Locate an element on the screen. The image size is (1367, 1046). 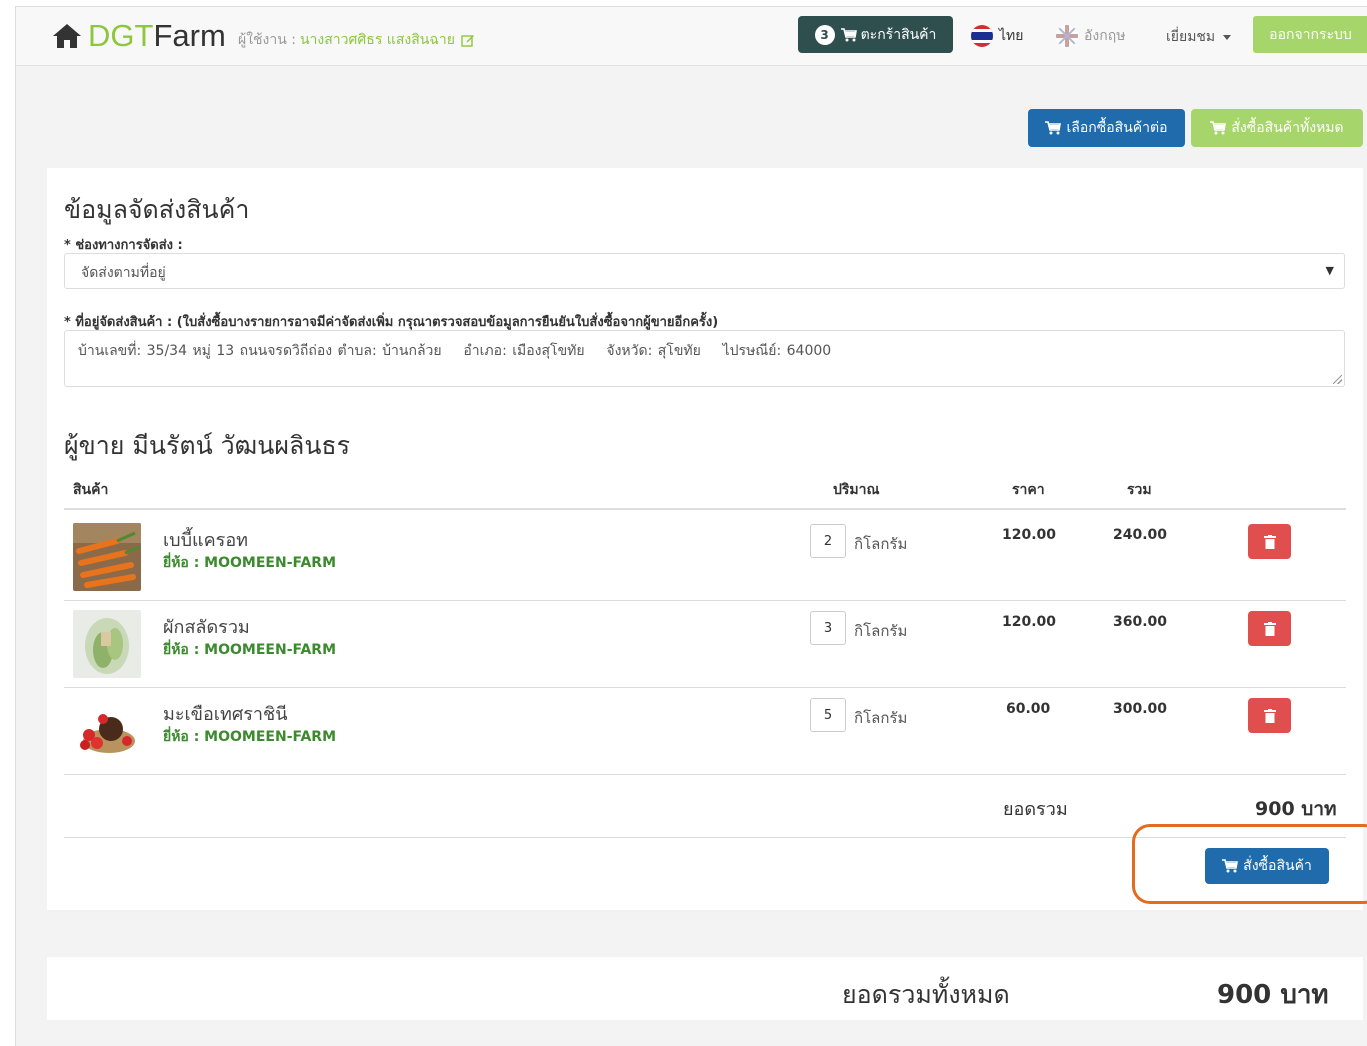
brand-text-farm: Farm is located at coordinates (189, 35).